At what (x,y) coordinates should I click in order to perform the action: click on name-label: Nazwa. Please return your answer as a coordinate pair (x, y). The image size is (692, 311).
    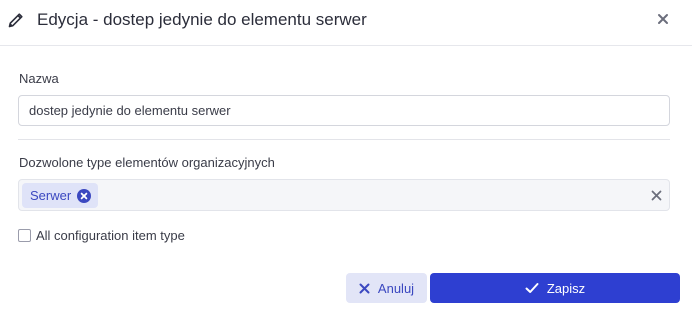
    Looking at the image, I should click on (39, 78).